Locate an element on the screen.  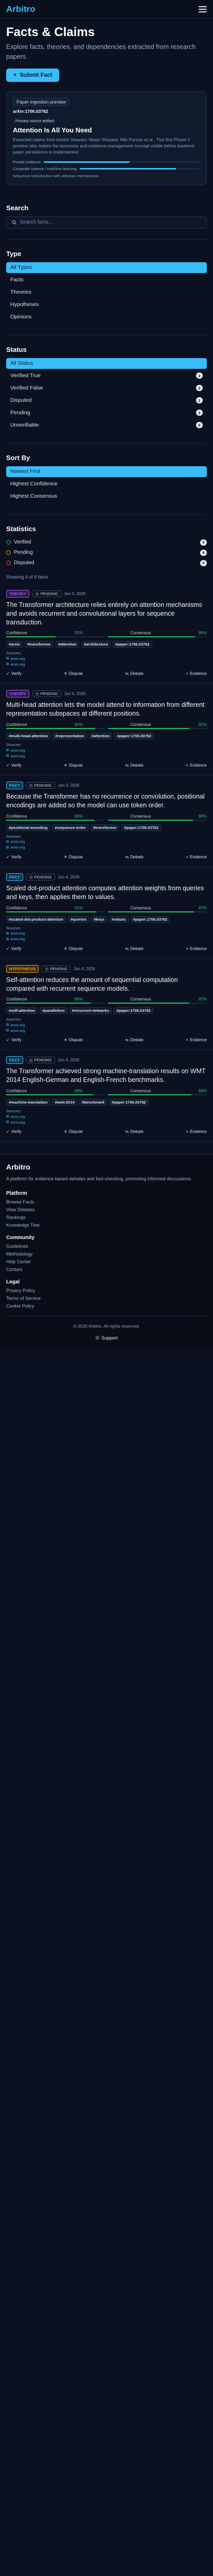
type-filter-item: Opinions is located at coordinates (106, 317).